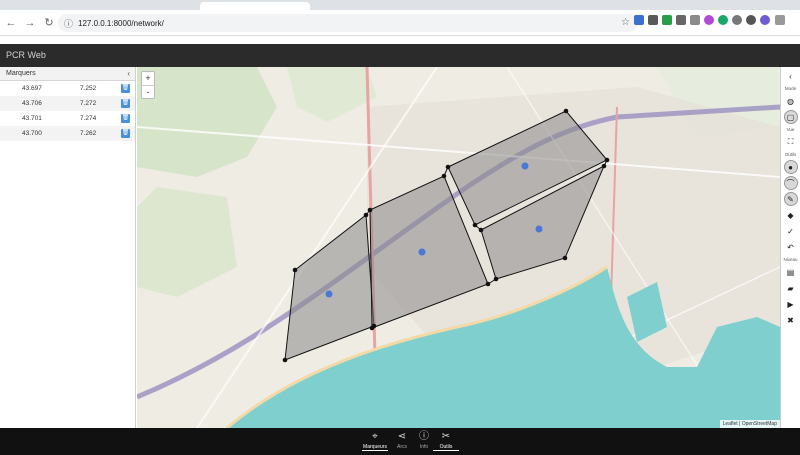 The height and width of the screenshot is (455, 800). I want to click on pencil-icon: ✎, so click(790, 199).